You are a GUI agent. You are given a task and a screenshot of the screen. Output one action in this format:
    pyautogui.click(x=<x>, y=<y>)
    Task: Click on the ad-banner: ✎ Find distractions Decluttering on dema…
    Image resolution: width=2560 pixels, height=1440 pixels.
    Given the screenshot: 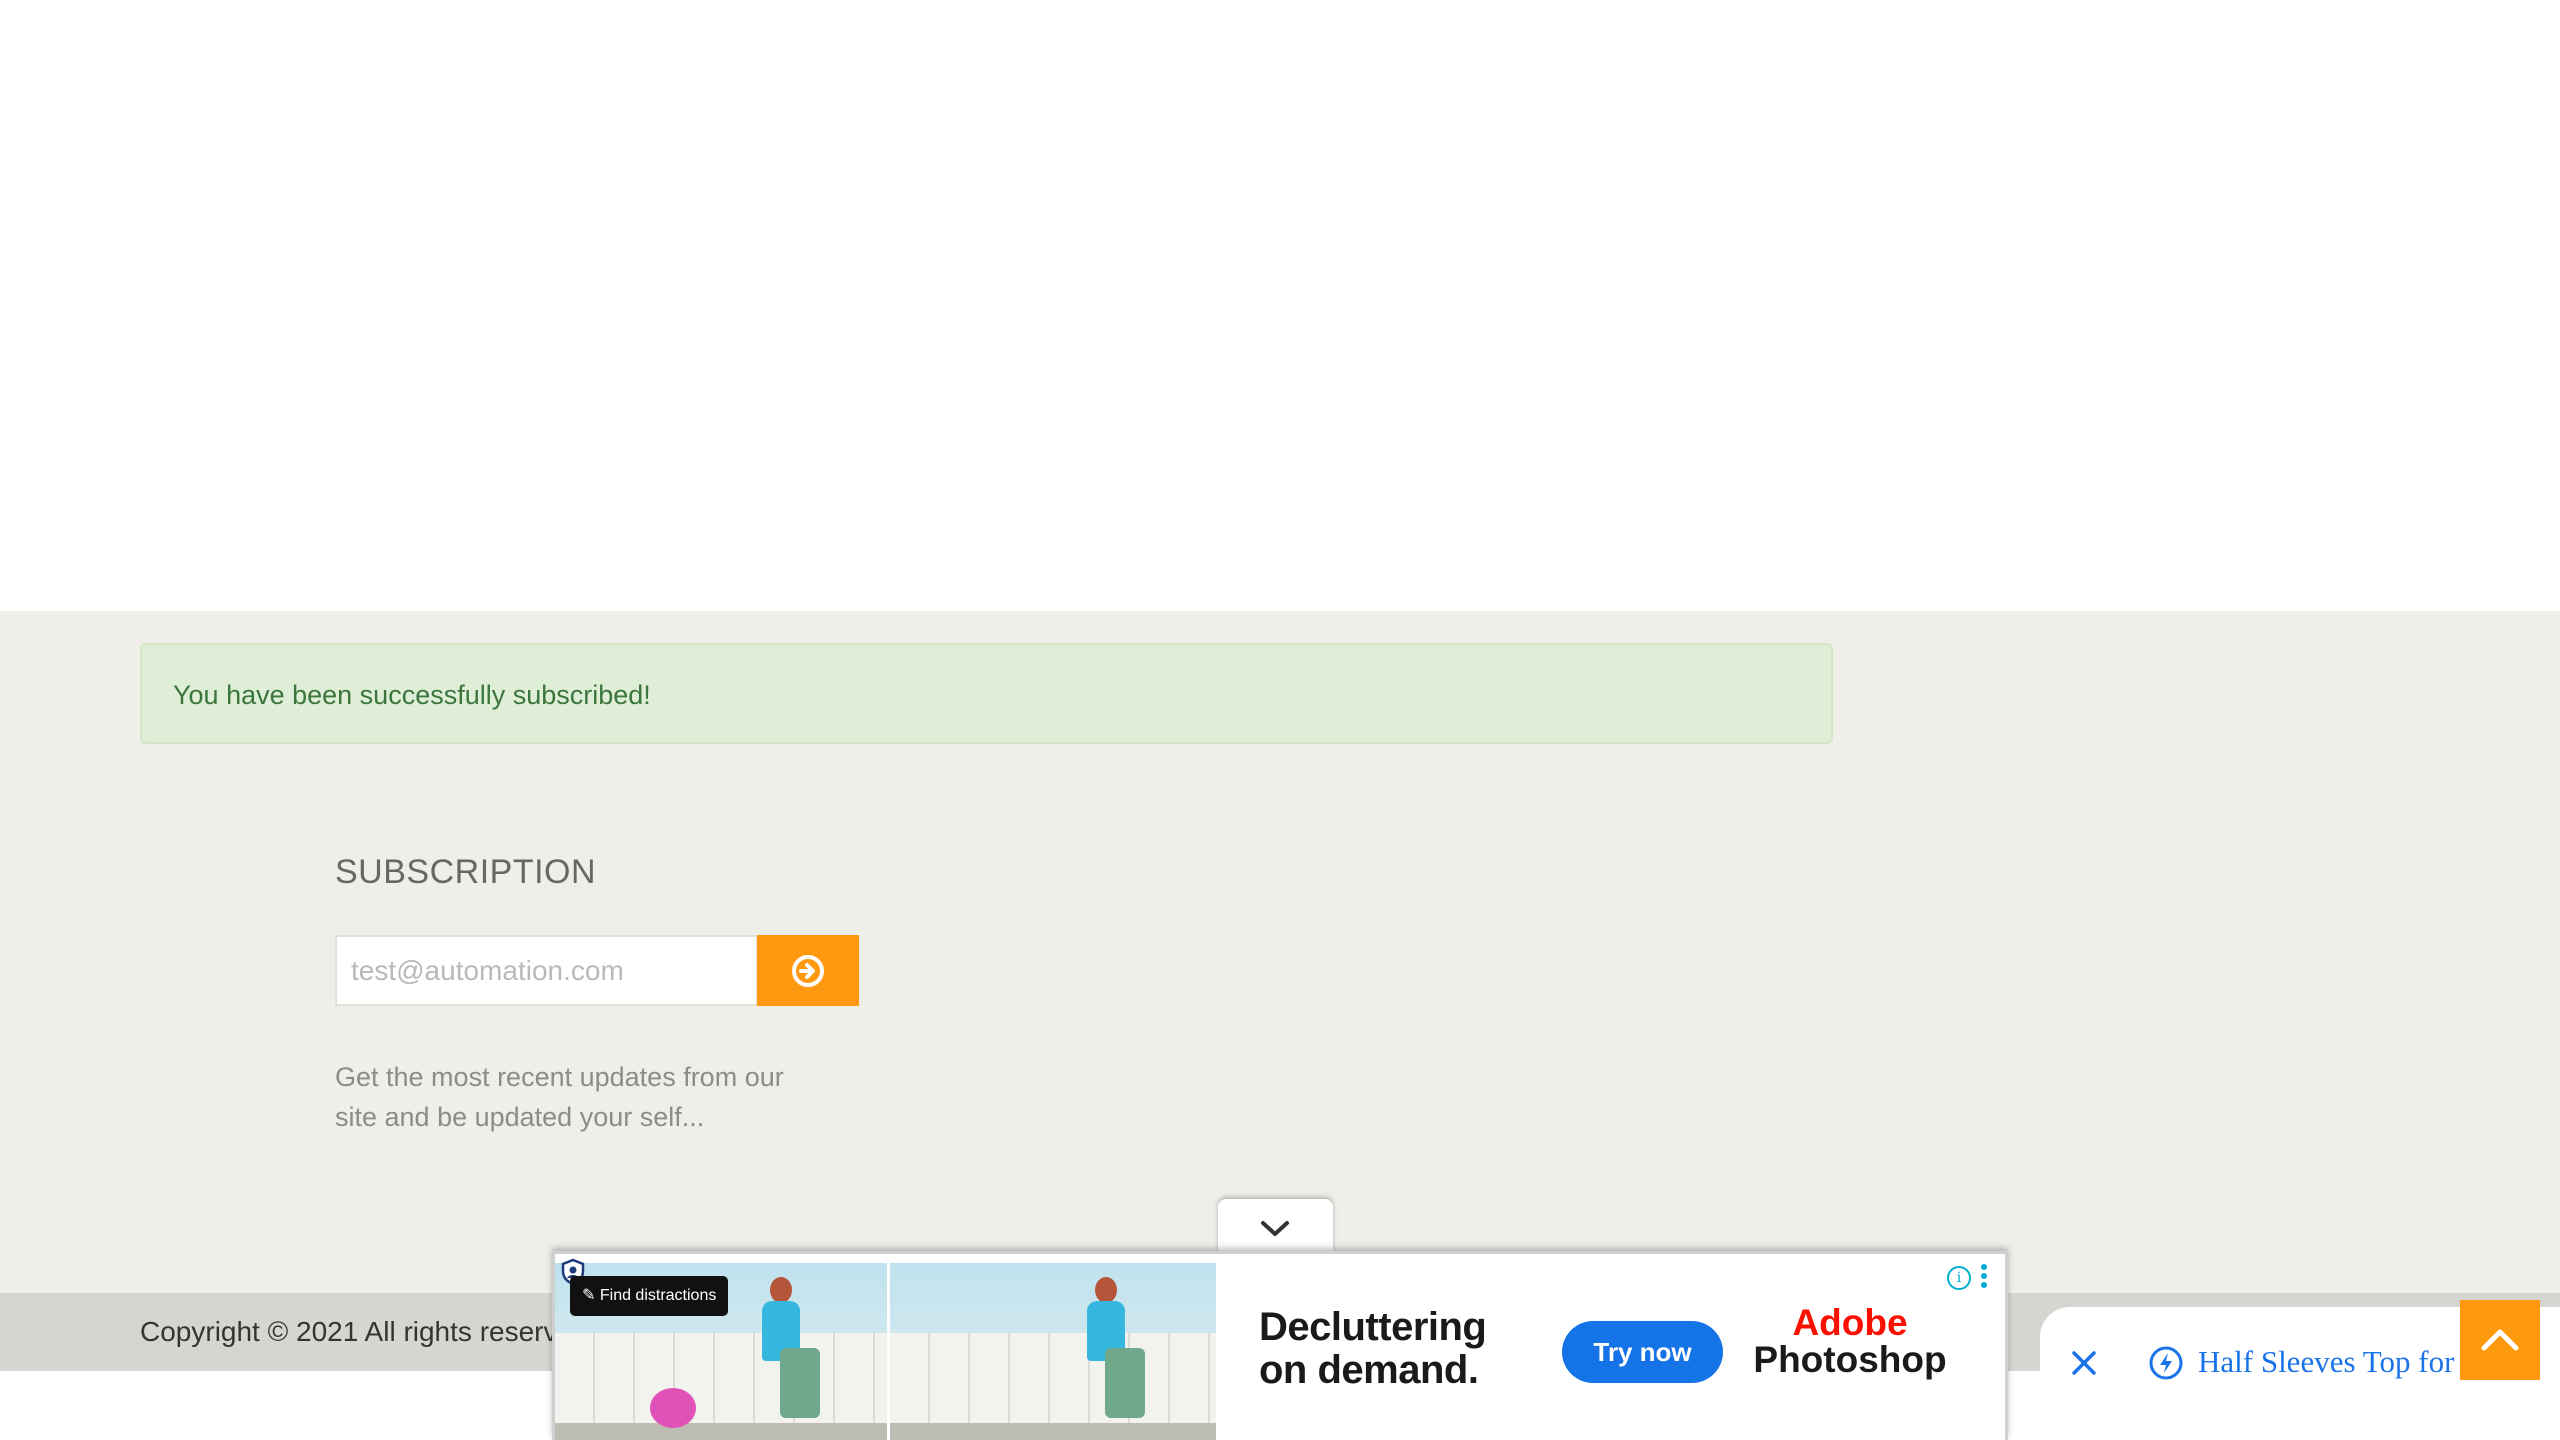 What is the action you would take?
    pyautogui.click(x=1280, y=1345)
    